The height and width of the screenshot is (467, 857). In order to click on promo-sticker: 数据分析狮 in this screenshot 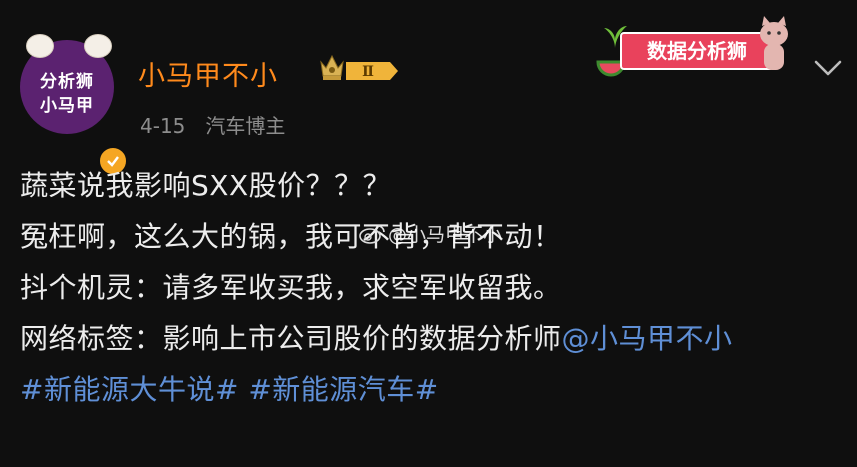, I will do `click(693, 48)`.